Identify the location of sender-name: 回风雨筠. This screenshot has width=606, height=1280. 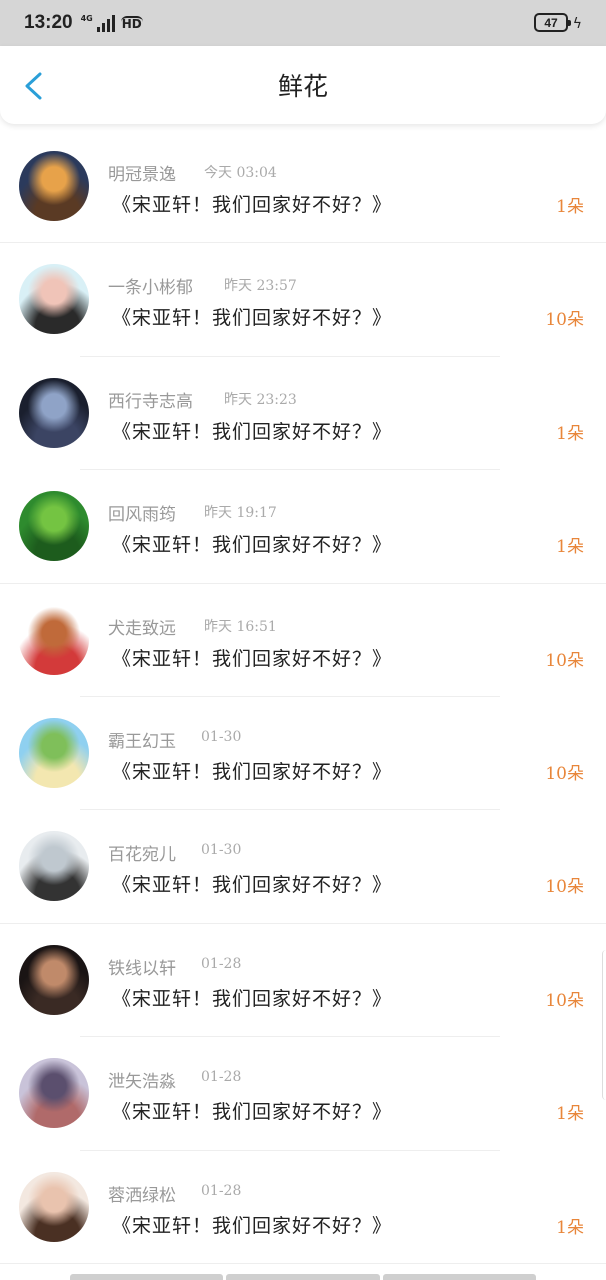
(142, 512).